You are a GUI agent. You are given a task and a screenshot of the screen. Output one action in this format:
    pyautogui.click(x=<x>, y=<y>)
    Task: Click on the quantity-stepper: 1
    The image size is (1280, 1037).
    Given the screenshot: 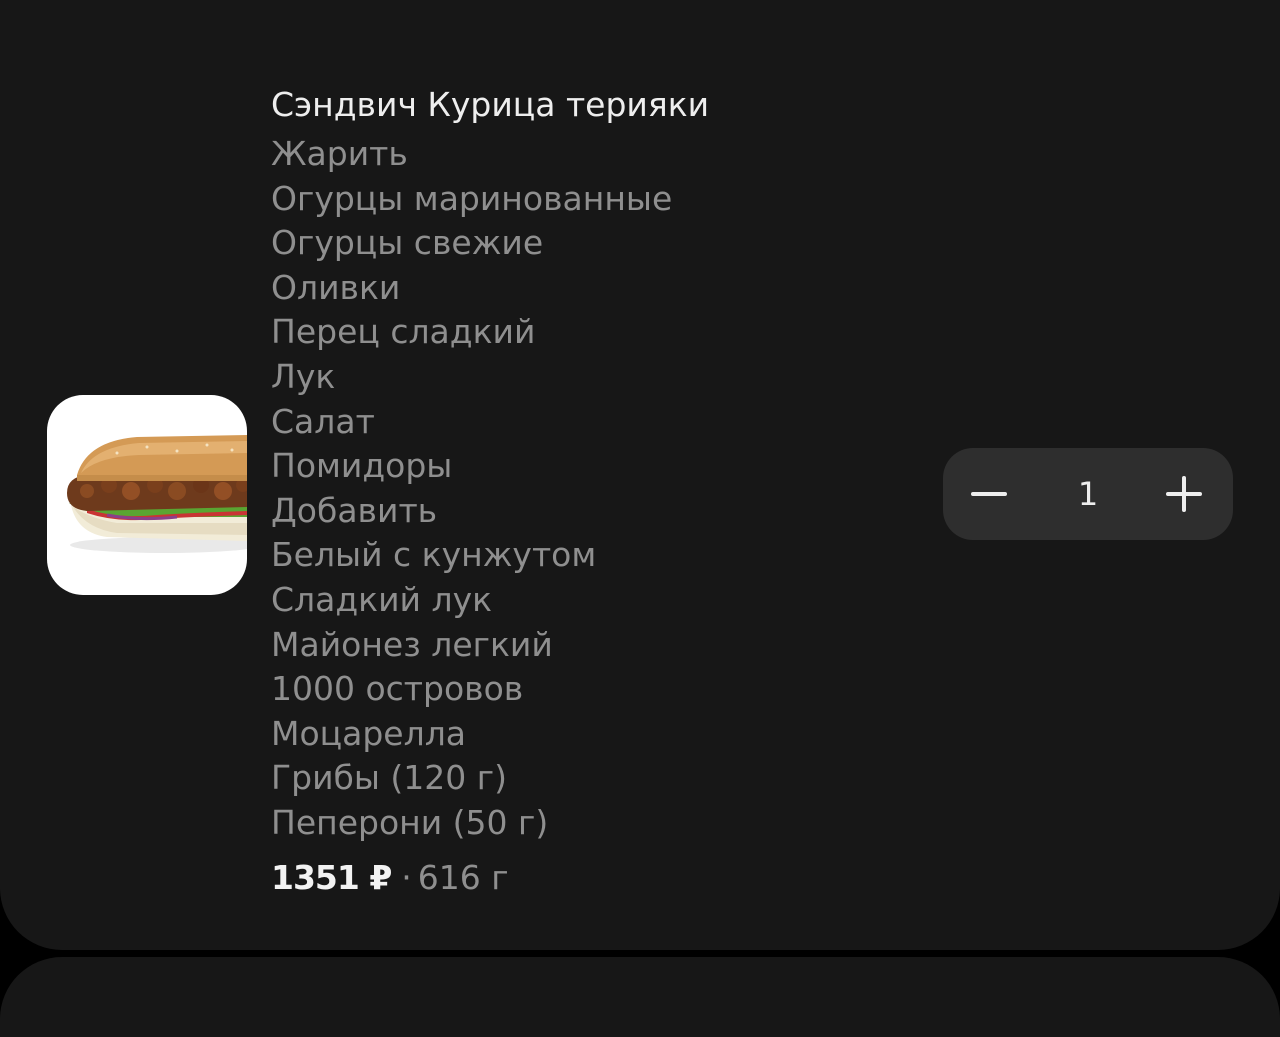 What is the action you would take?
    pyautogui.click(x=1088, y=494)
    